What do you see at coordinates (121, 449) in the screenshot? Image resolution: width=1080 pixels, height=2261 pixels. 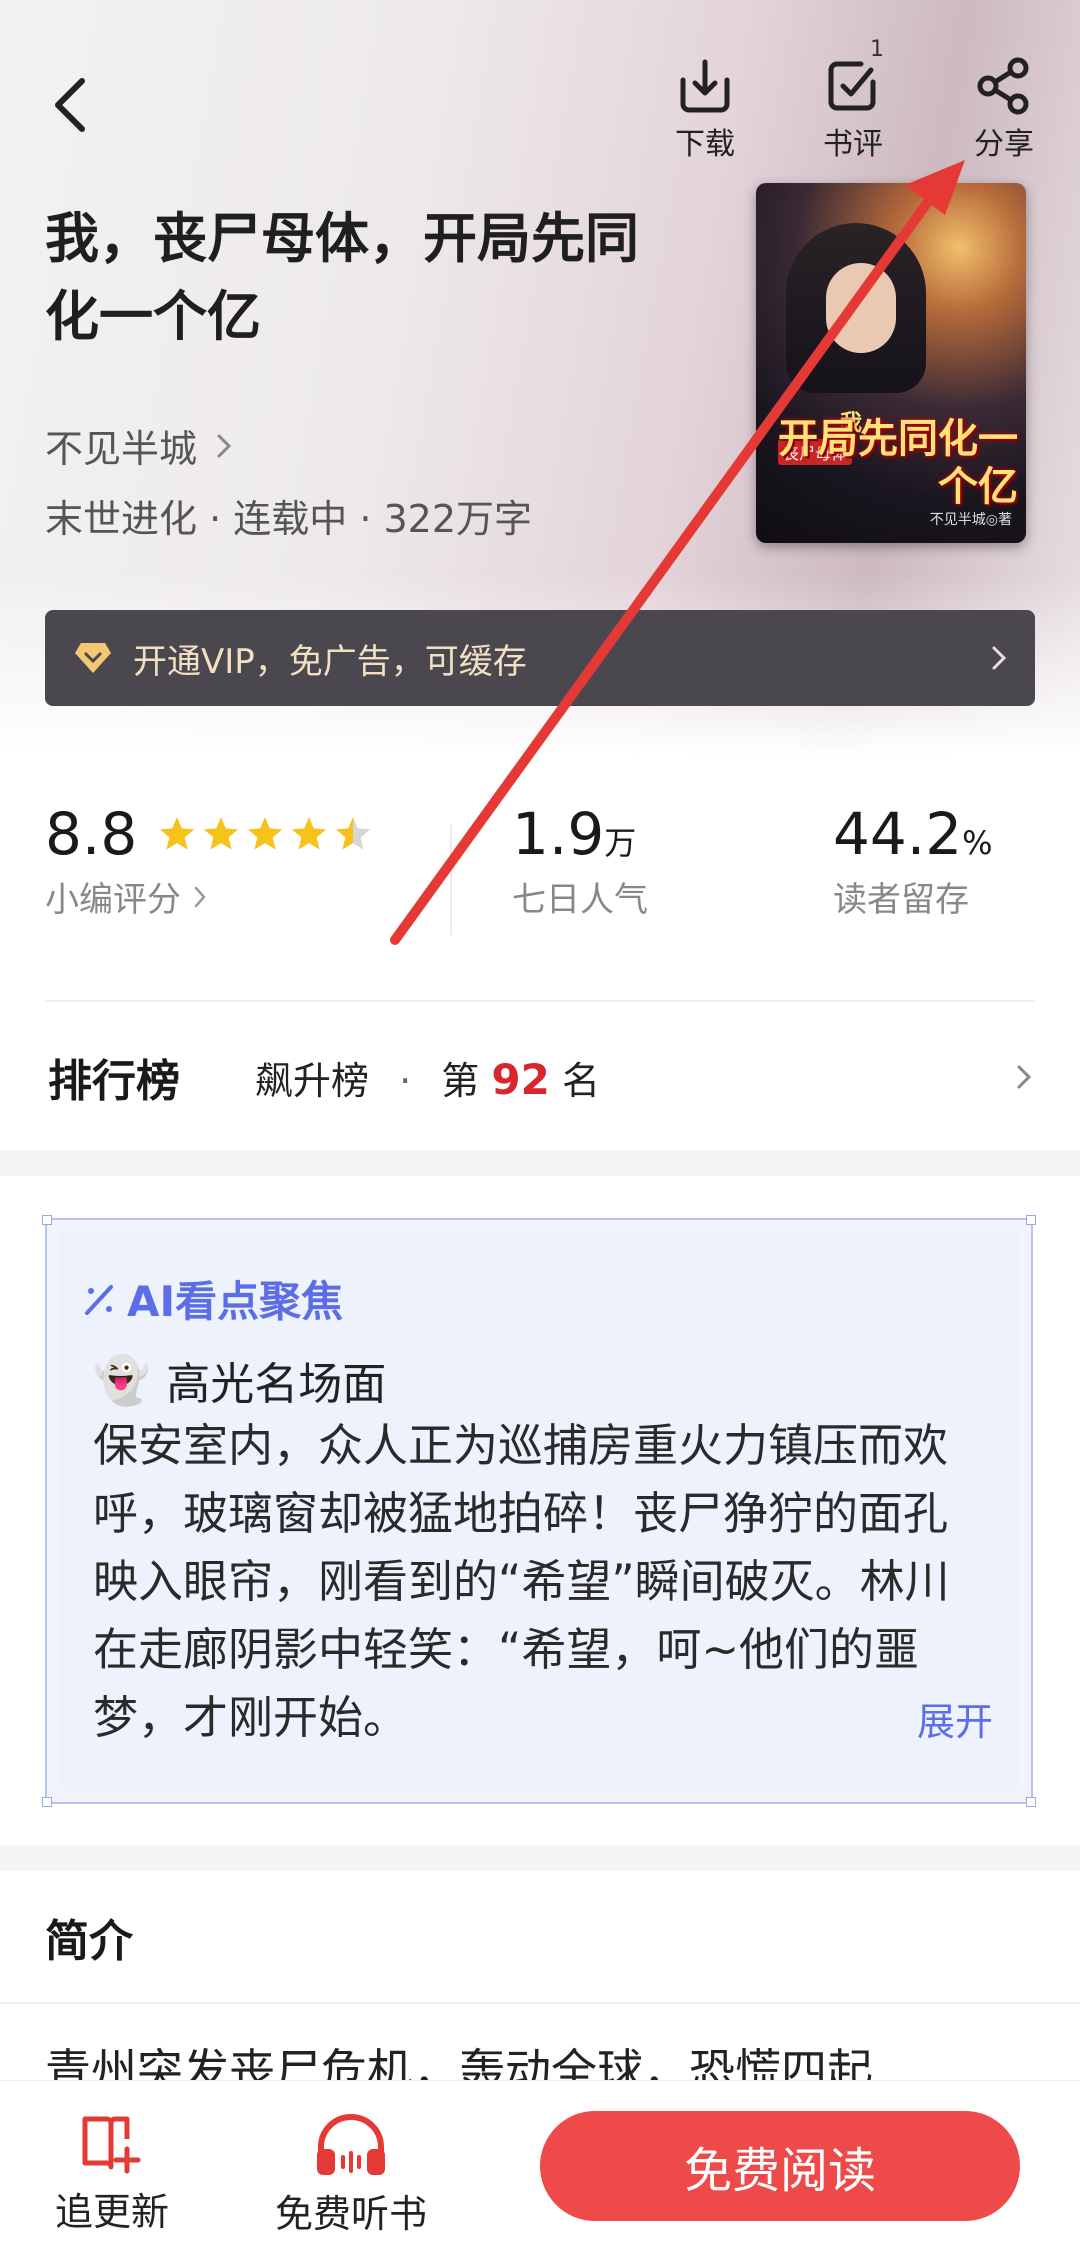 I see `author-name: 不见半城` at bounding box center [121, 449].